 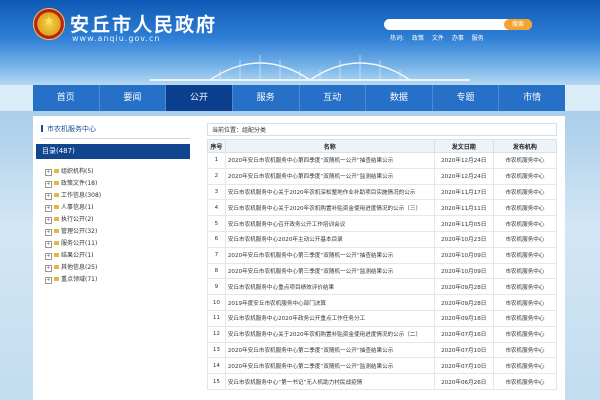 I want to click on cell-date: 2020年09月28日, so click(x=463, y=287).